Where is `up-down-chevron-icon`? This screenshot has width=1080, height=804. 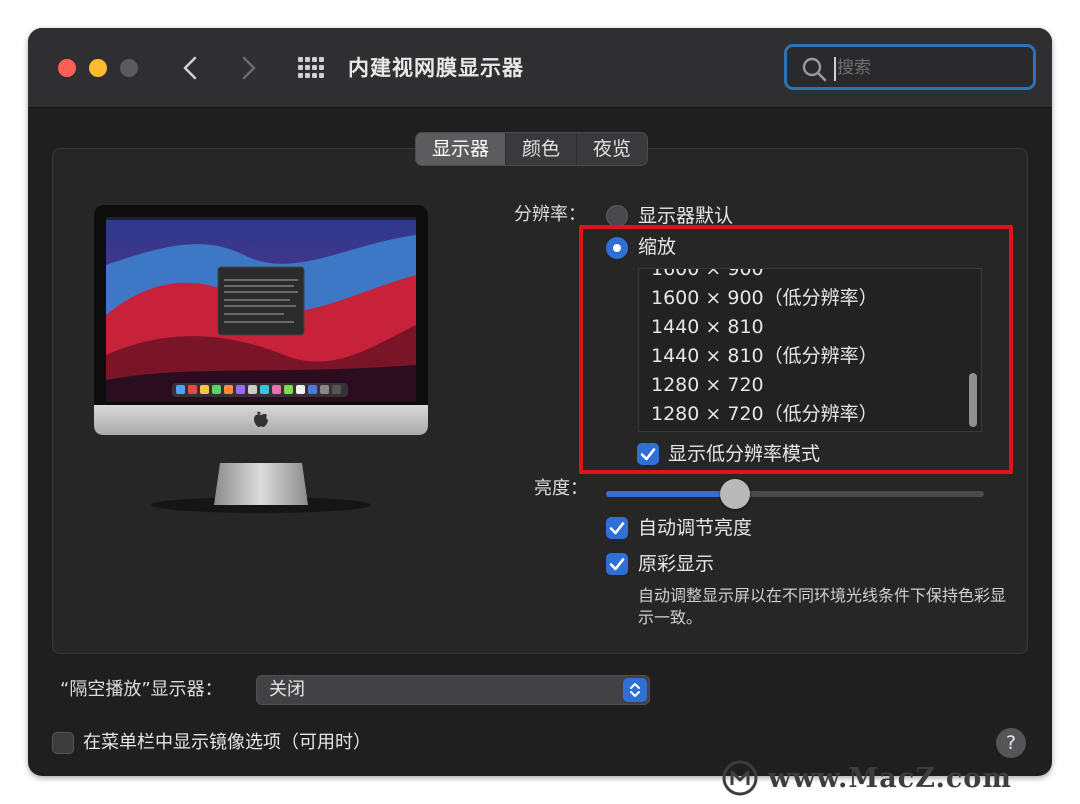
up-down-chevron-icon is located at coordinates (635, 690).